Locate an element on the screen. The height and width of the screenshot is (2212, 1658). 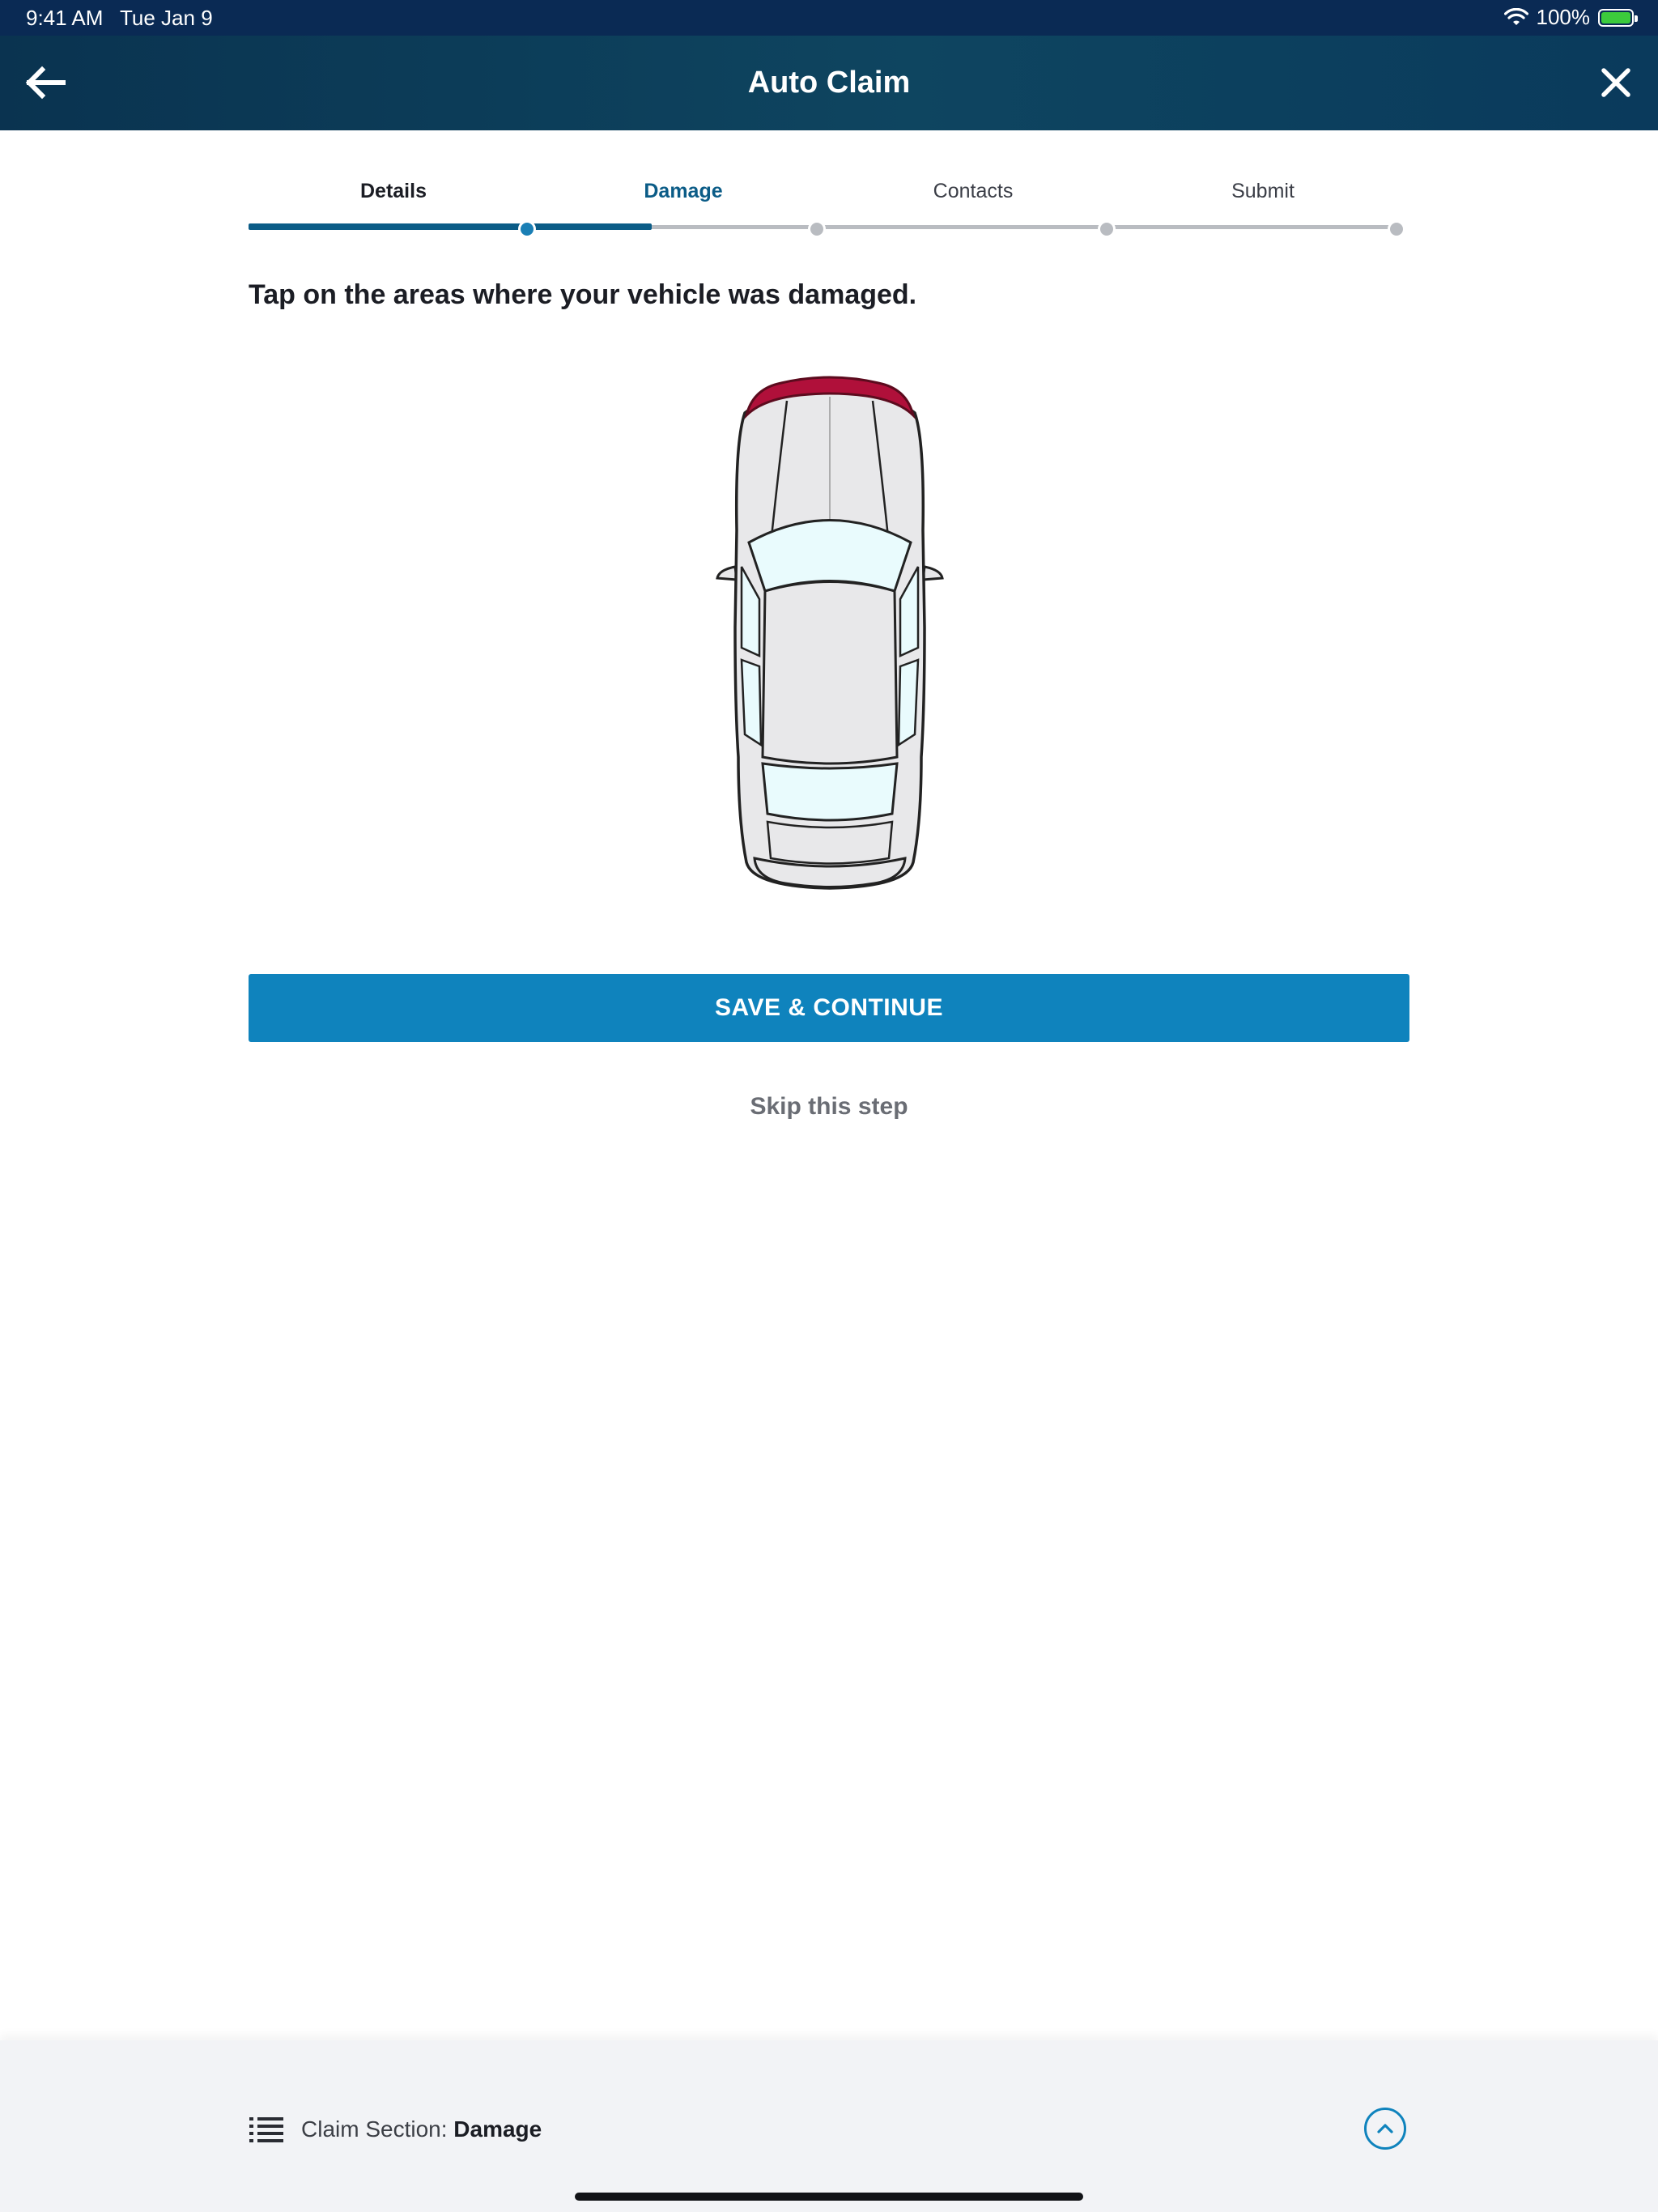
trunk is located at coordinates (830, 843).